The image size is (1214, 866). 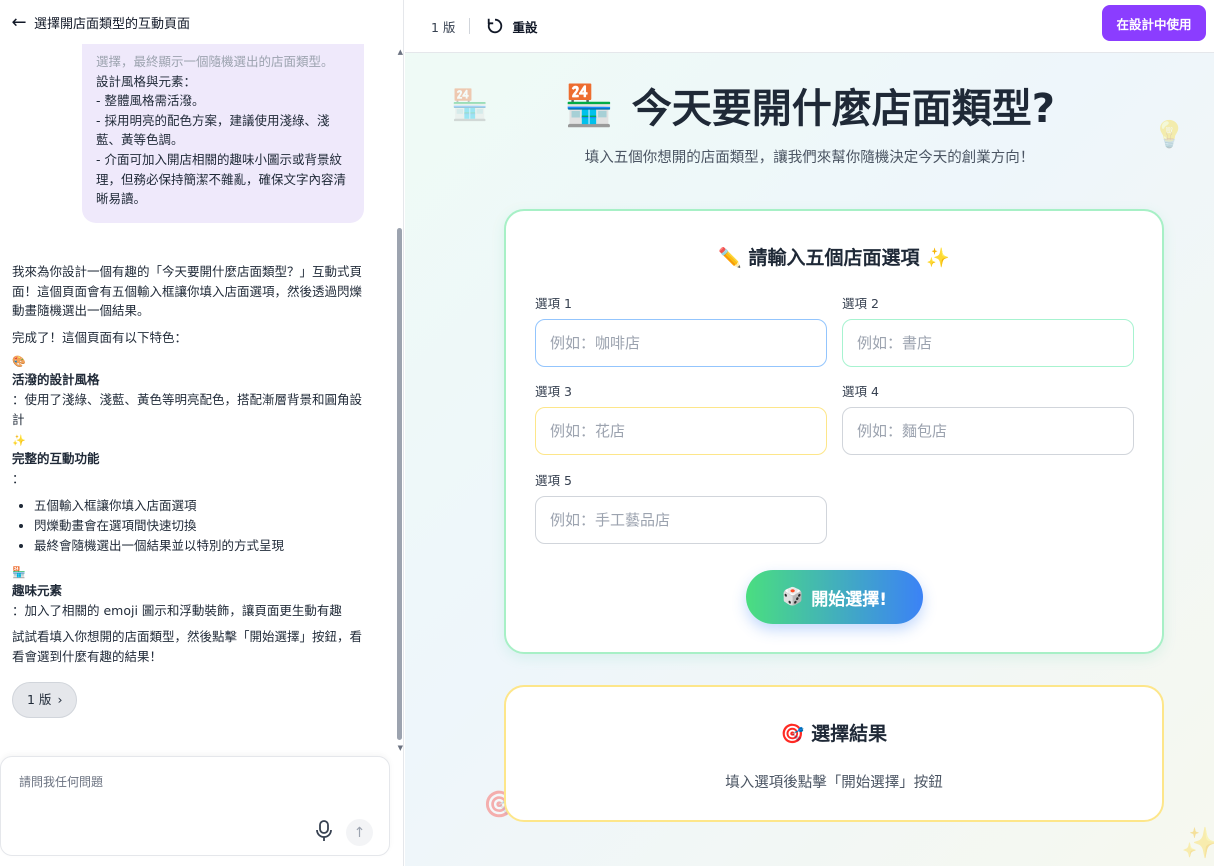 I want to click on user-message-line: - 整體風格需活潑。, so click(x=150, y=101).